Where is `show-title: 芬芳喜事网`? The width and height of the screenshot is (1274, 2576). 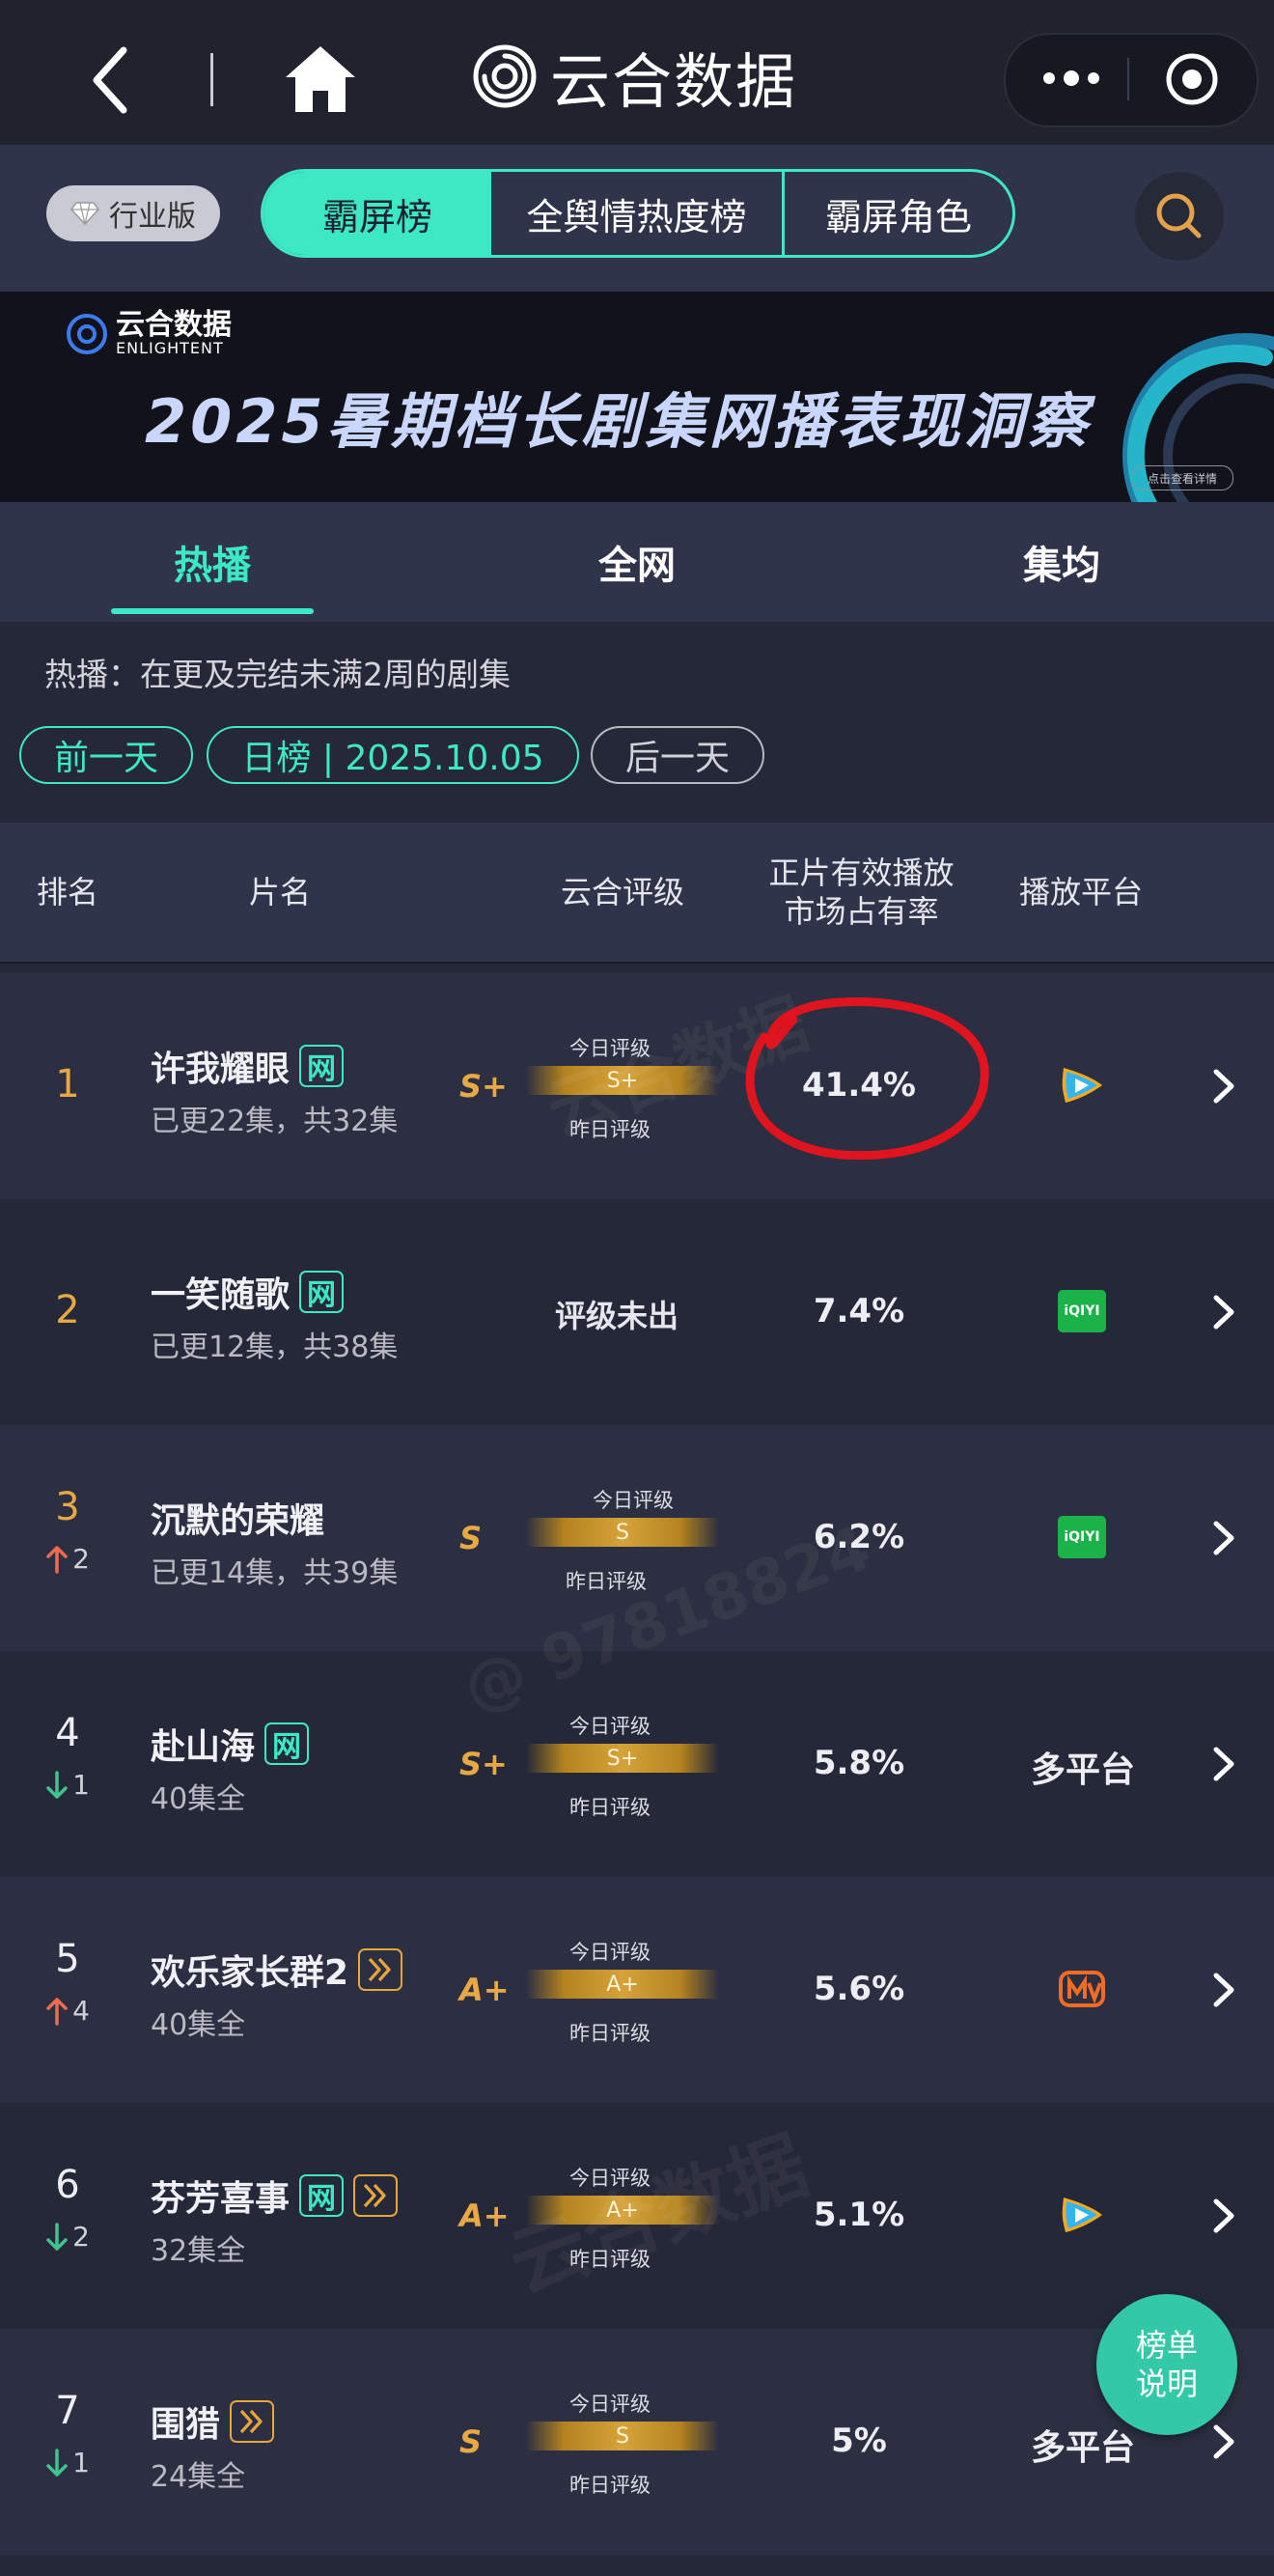
show-title: 芬芳喜事网 is located at coordinates (275, 2196).